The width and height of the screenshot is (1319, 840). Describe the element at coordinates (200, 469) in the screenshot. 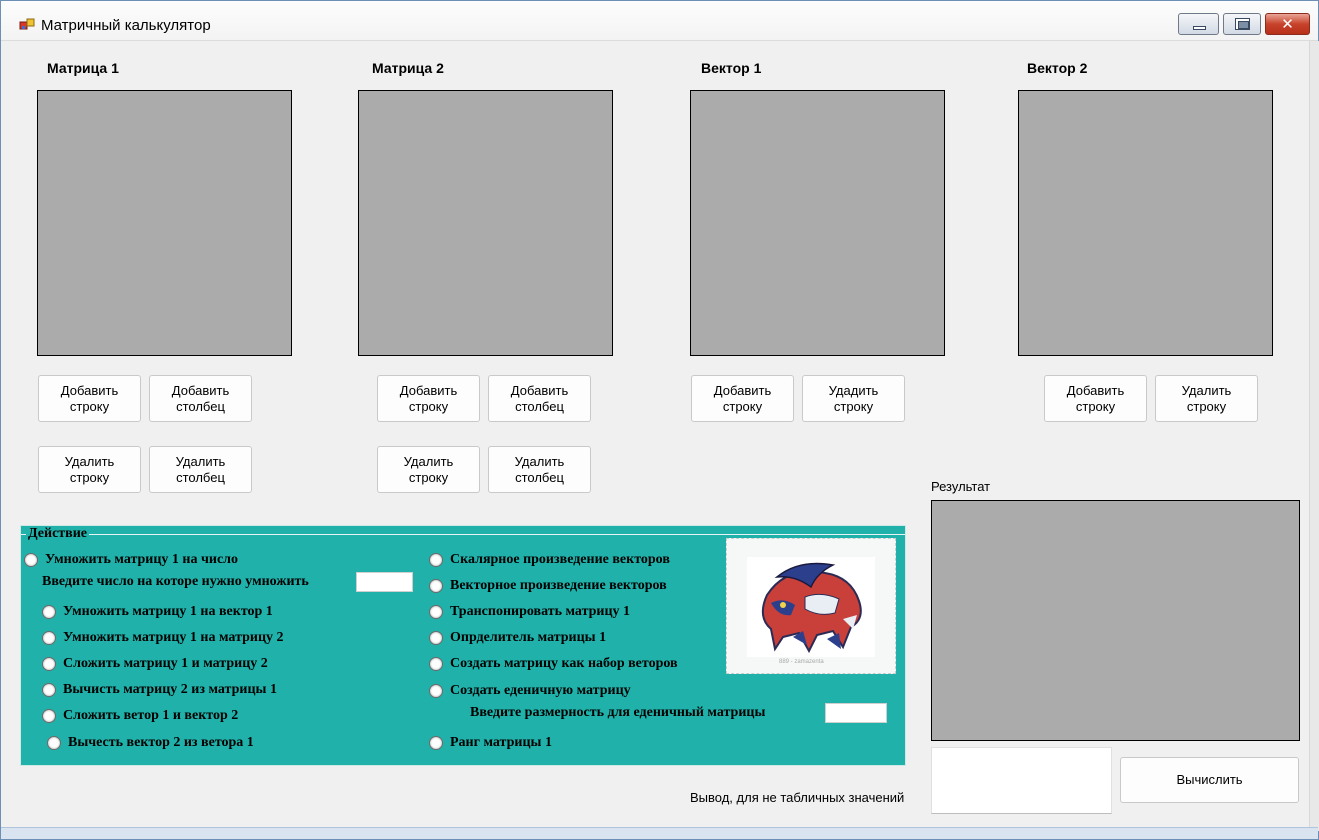

I see `matrix1-delete-column-button: Удалить столбец` at that location.